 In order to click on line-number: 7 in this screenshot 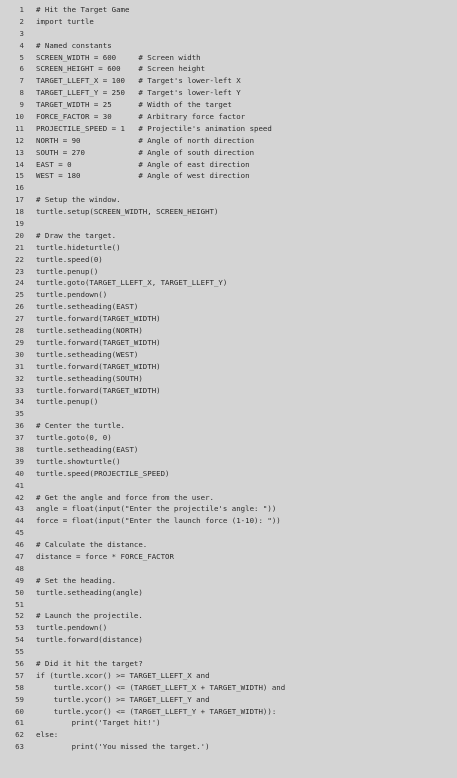, I will do `click(21, 81)`.